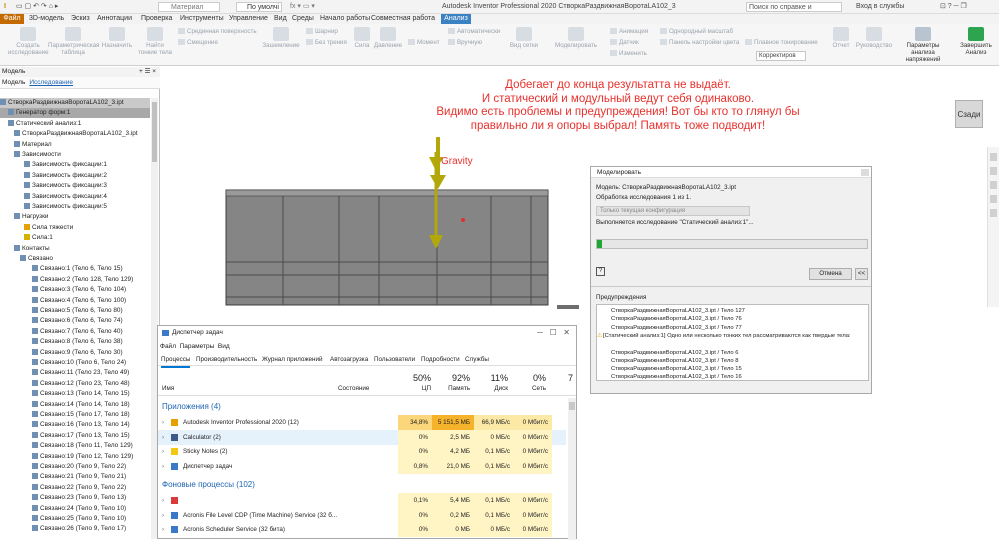 The image size is (999, 540). Describe the element at coordinates (781, 56) in the screenshot. I see `adjust-dropdown: Корректиров` at that location.